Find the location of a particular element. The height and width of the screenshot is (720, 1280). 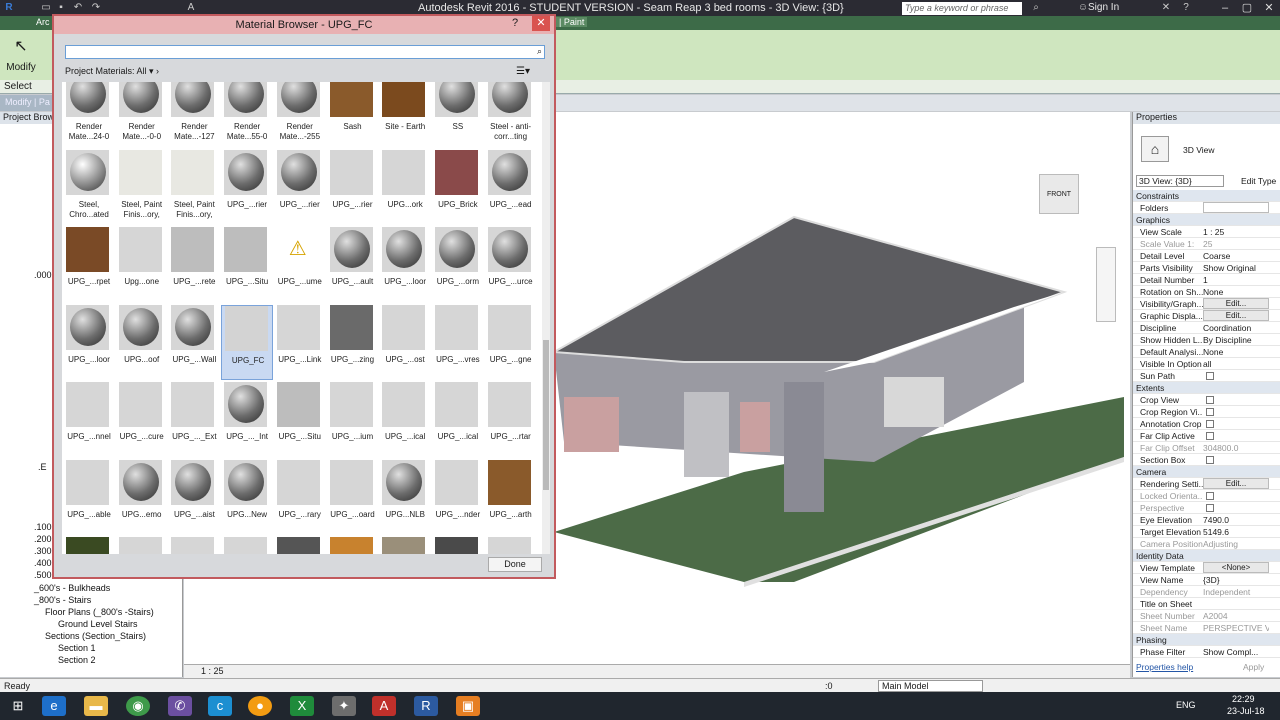

folder-icon: ▬ is located at coordinates (96, 706).